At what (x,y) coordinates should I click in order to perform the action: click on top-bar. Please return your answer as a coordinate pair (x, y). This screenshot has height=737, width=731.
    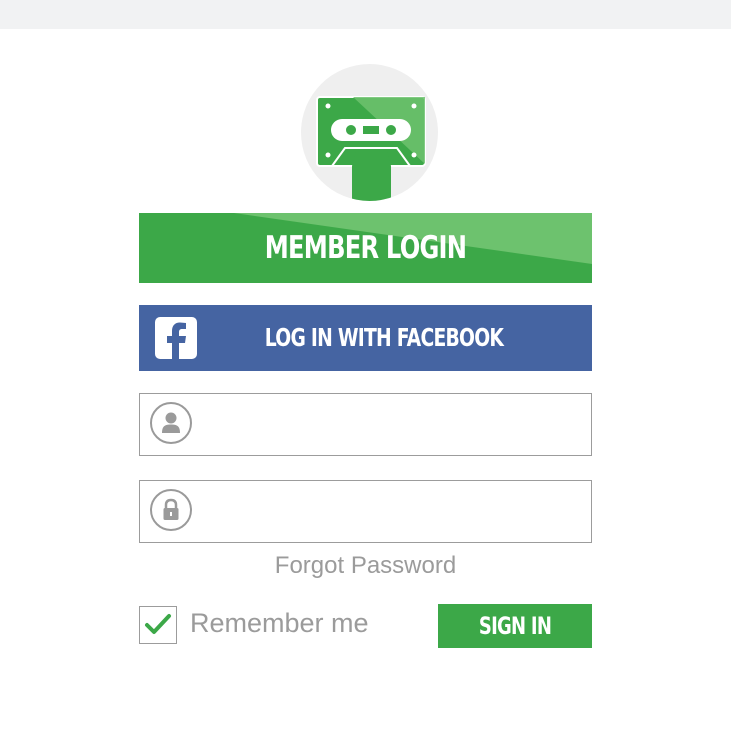
    Looking at the image, I should click on (365, 14).